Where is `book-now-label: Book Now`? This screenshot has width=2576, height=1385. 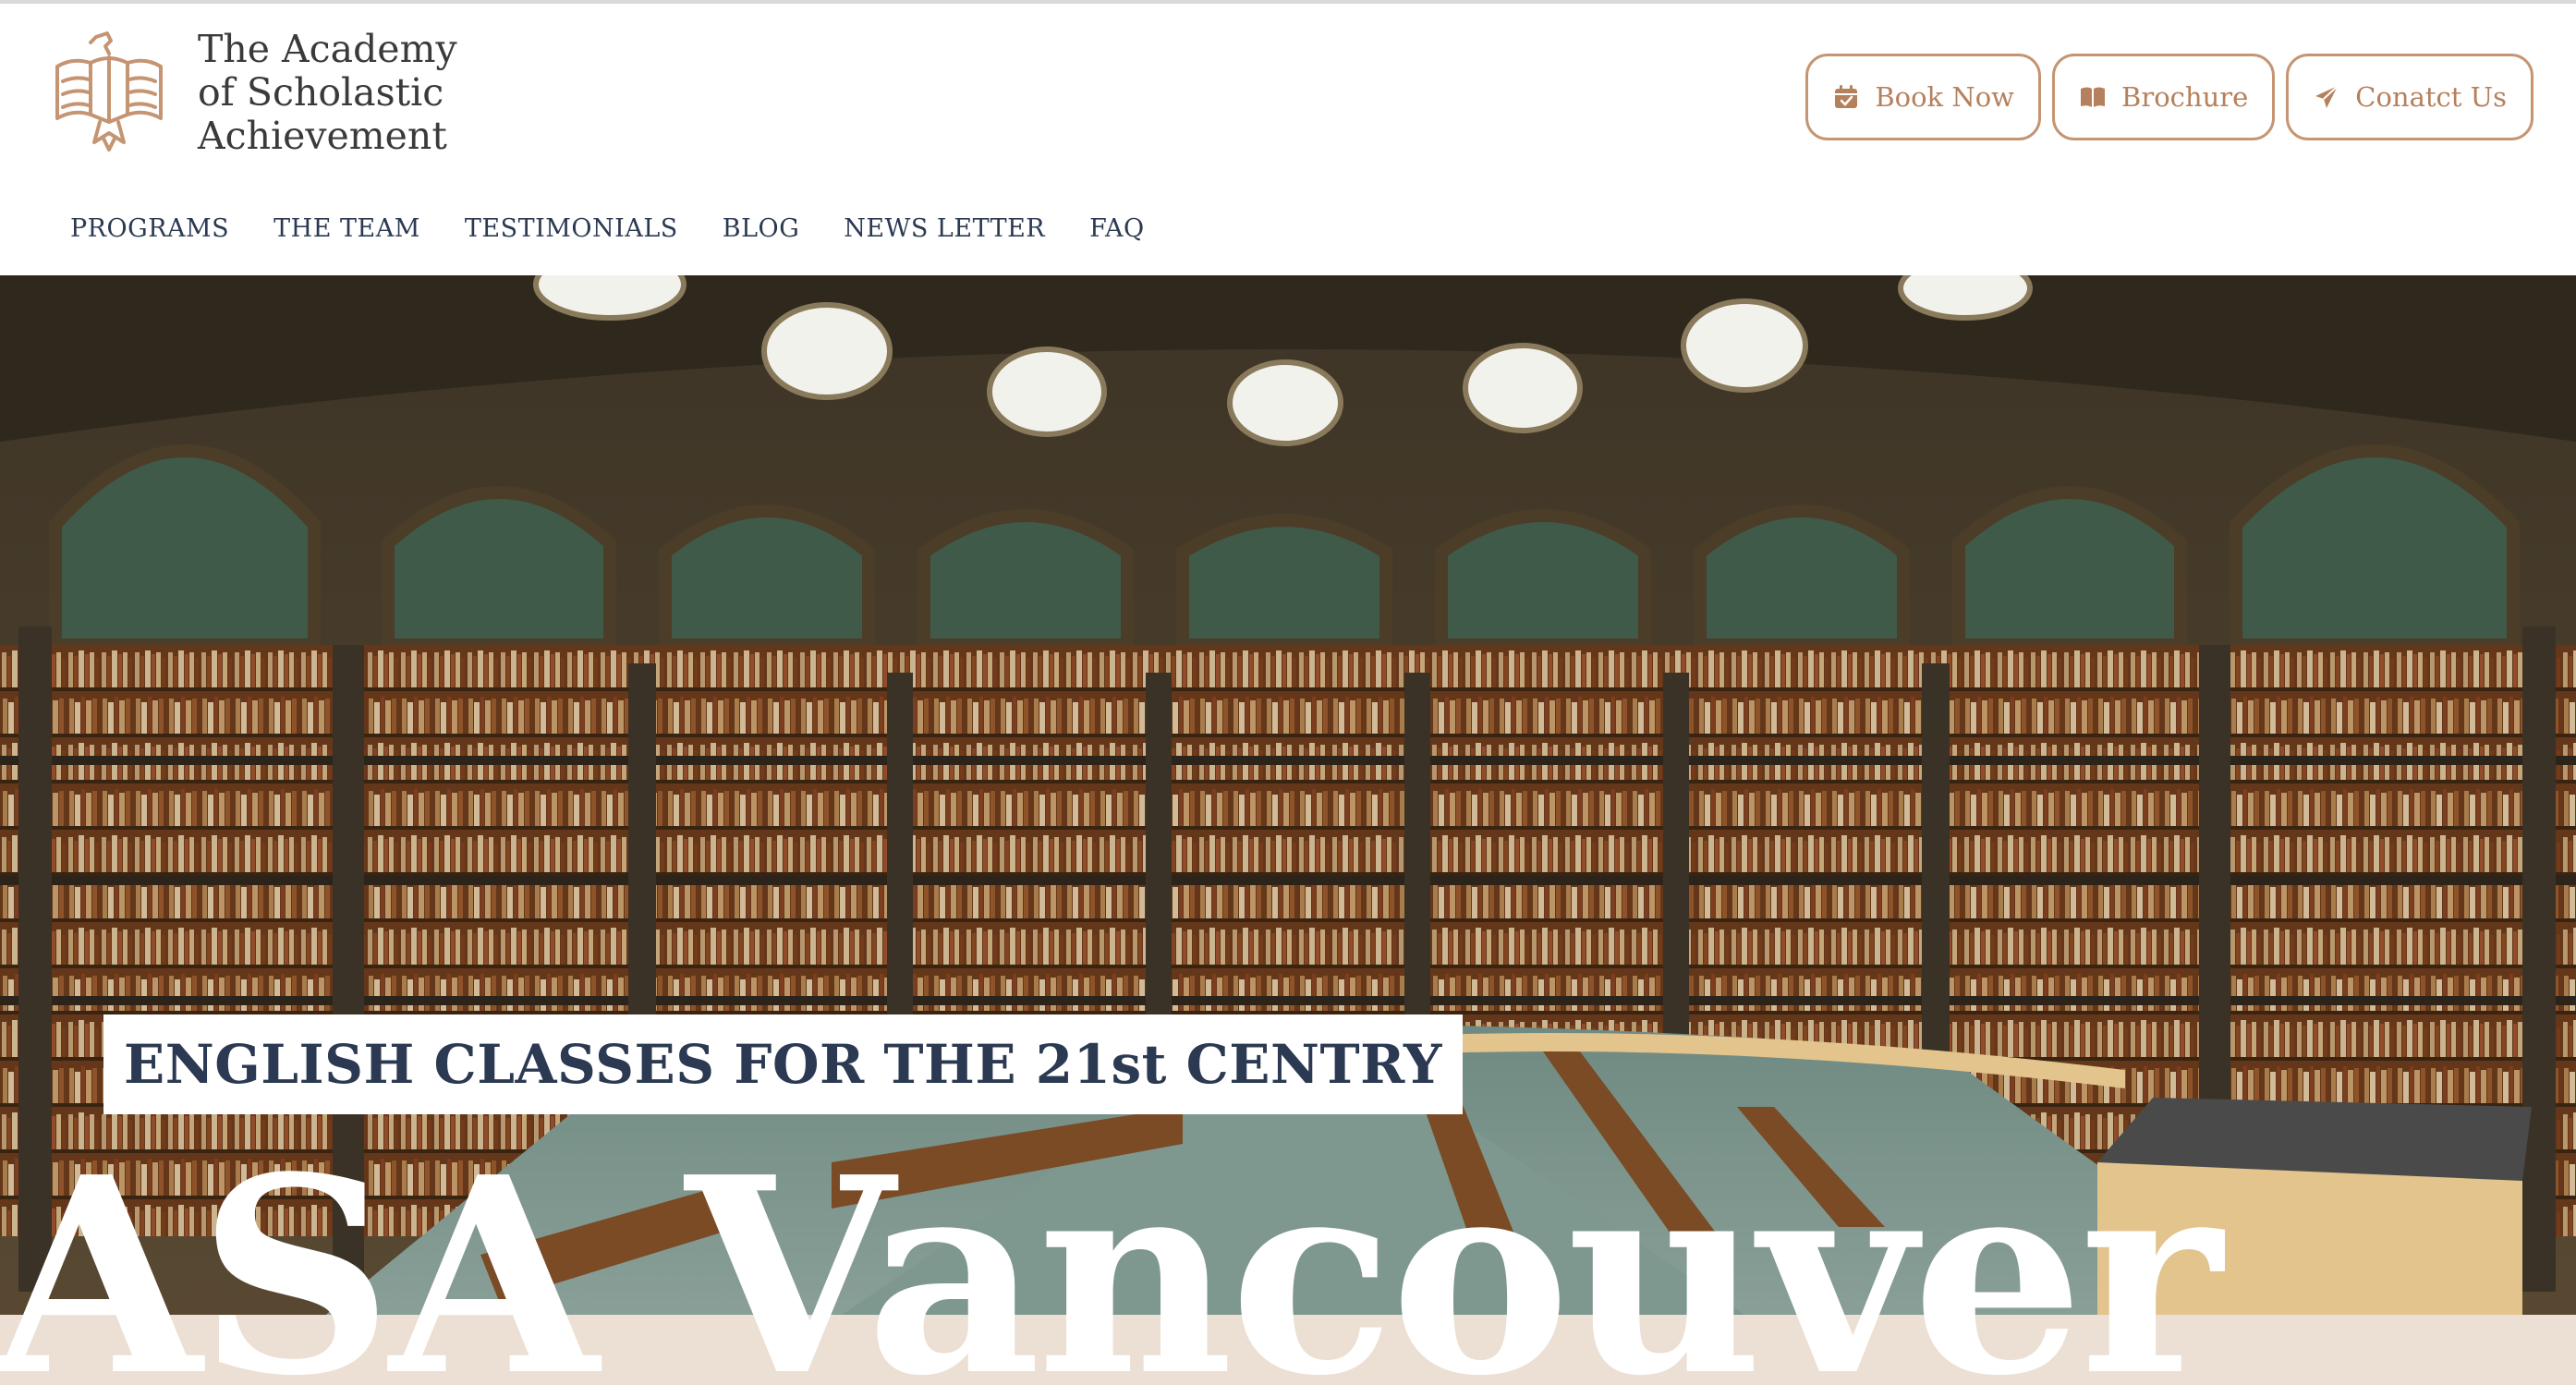 book-now-label: Book Now is located at coordinates (1945, 97).